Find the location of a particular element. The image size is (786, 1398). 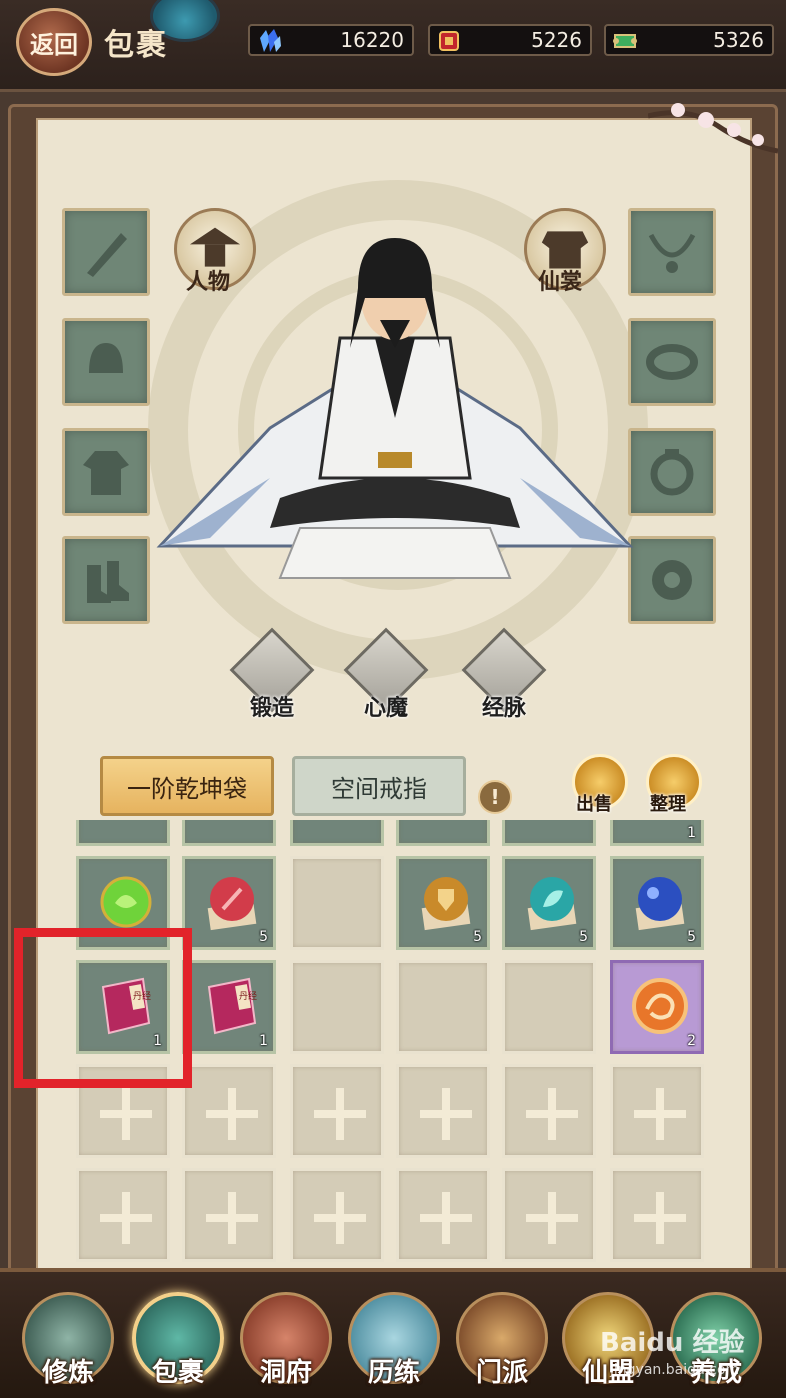

dragon-token-icon is located at coordinates (660, 1006).